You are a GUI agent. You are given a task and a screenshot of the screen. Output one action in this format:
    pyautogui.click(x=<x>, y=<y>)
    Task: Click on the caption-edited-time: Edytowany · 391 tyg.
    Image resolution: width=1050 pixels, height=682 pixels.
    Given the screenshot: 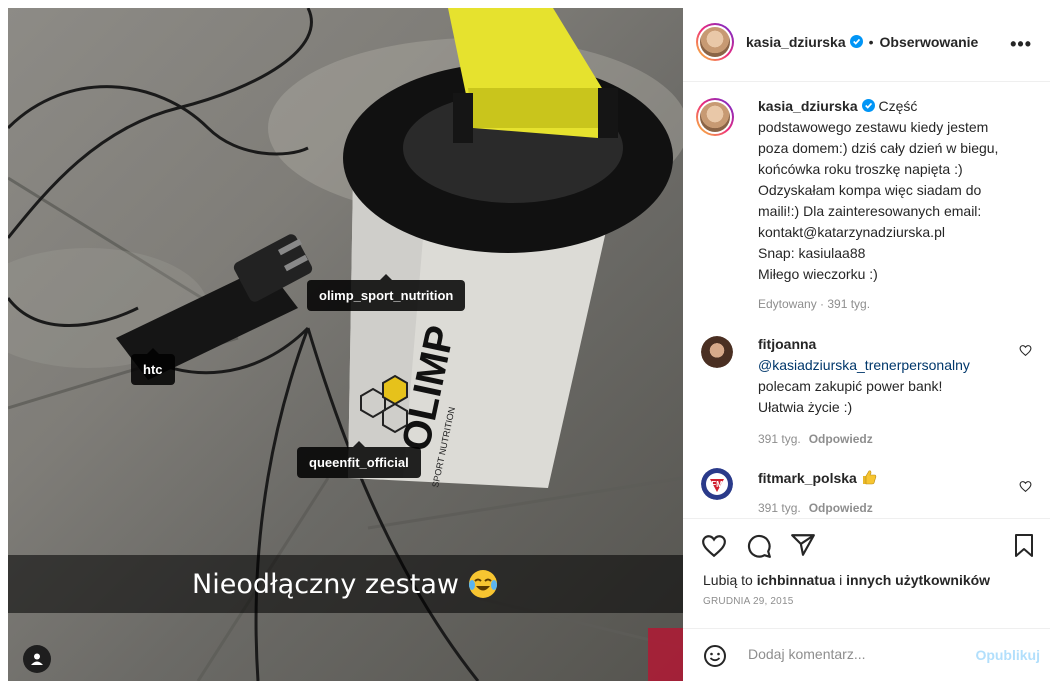 What is the action you would take?
    pyautogui.click(x=814, y=304)
    